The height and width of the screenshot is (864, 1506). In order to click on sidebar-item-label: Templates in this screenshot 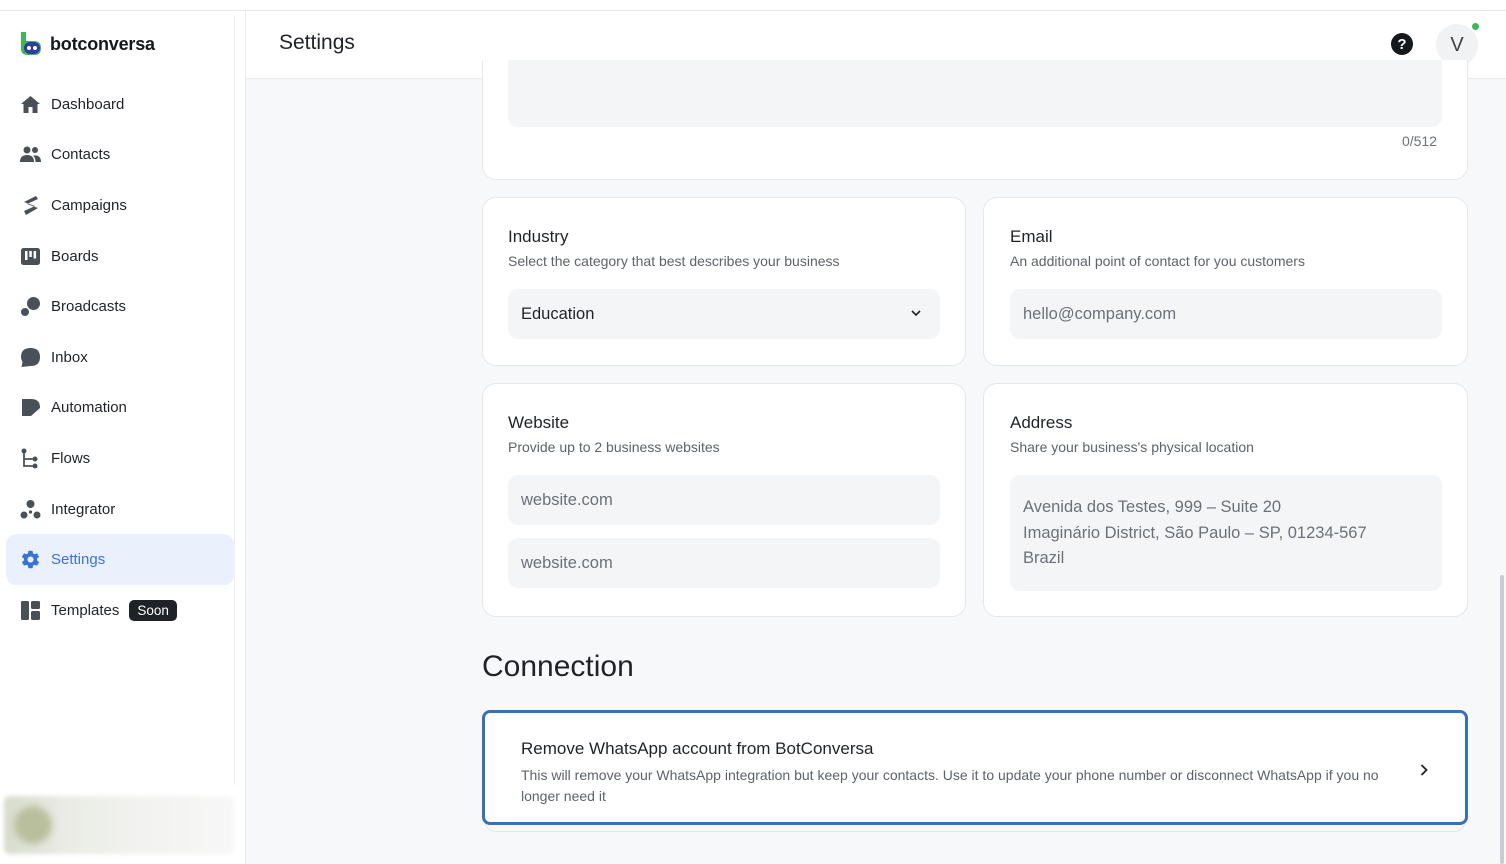, I will do `click(85, 610)`.